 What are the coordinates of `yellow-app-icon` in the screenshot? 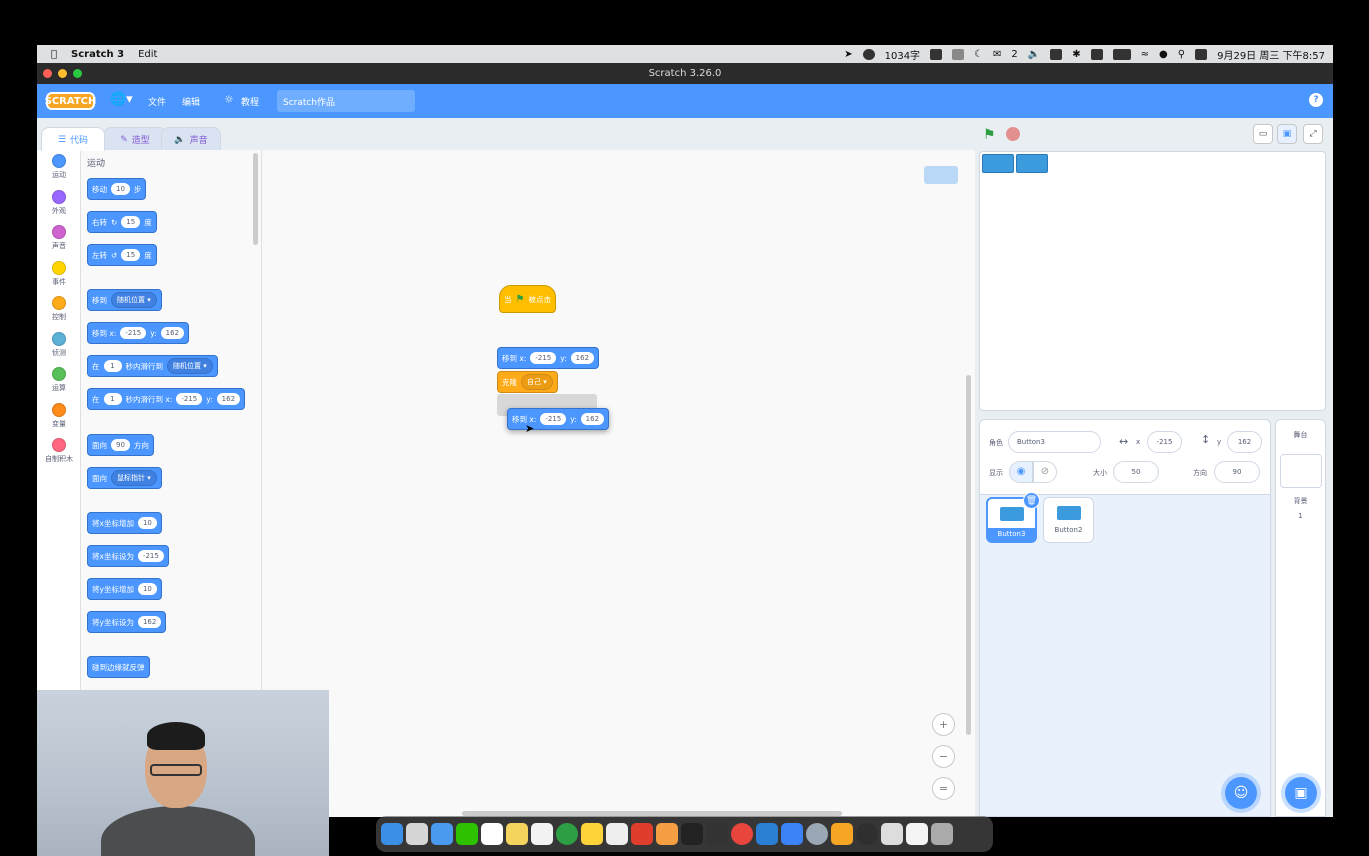 It's located at (592, 834).